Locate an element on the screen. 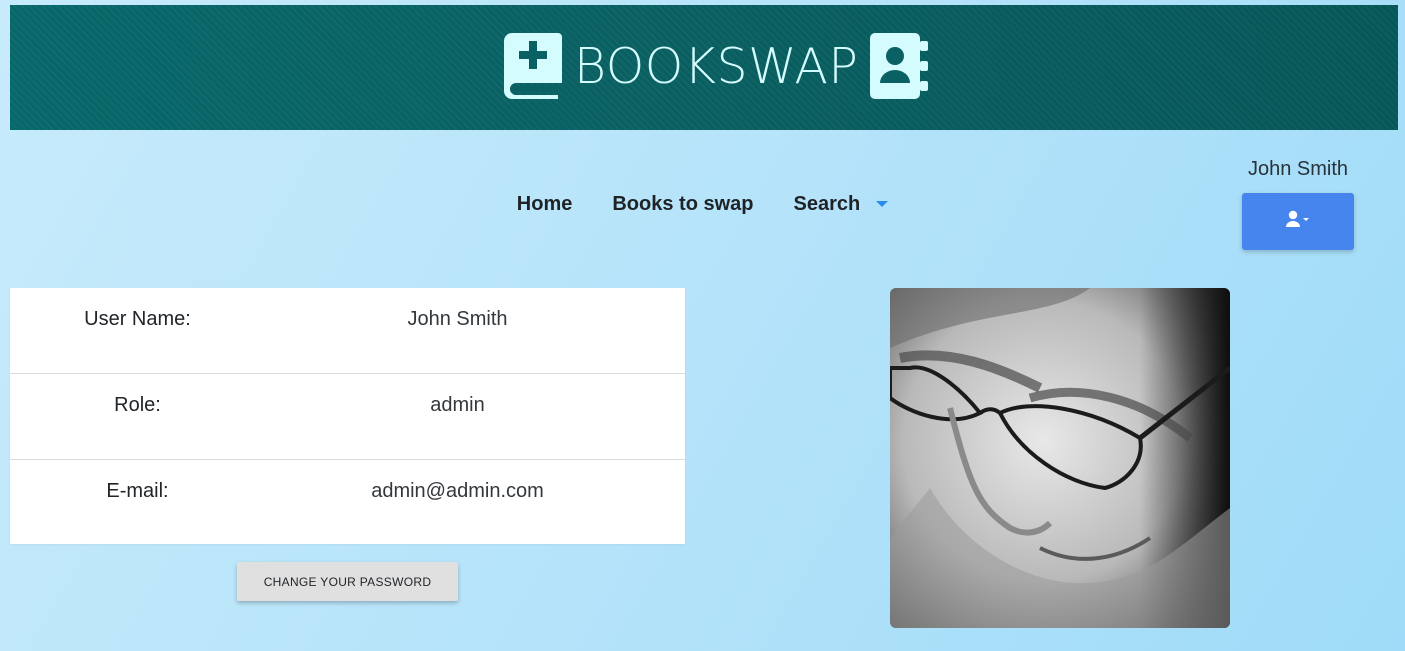 Image resolution: width=1405 pixels, height=651 pixels. brand-logo: BOOKSWAP is located at coordinates (716, 66).